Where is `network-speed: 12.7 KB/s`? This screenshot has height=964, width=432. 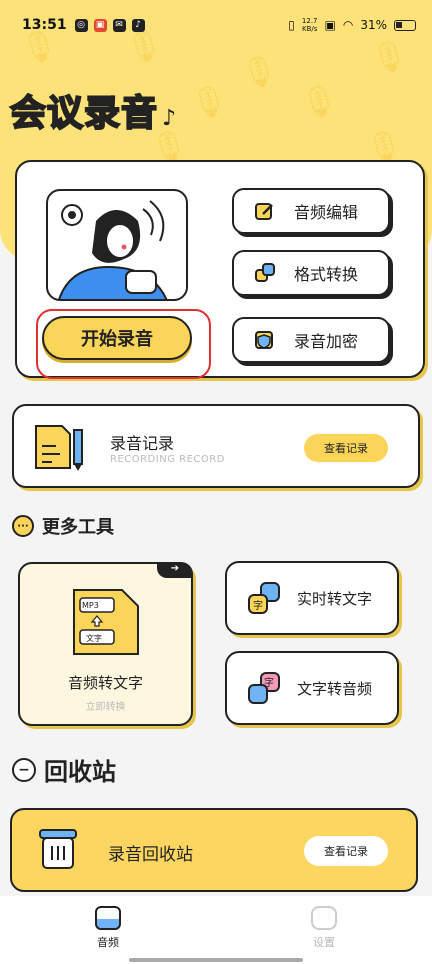 network-speed: 12.7 KB/s is located at coordinates (309, 25).